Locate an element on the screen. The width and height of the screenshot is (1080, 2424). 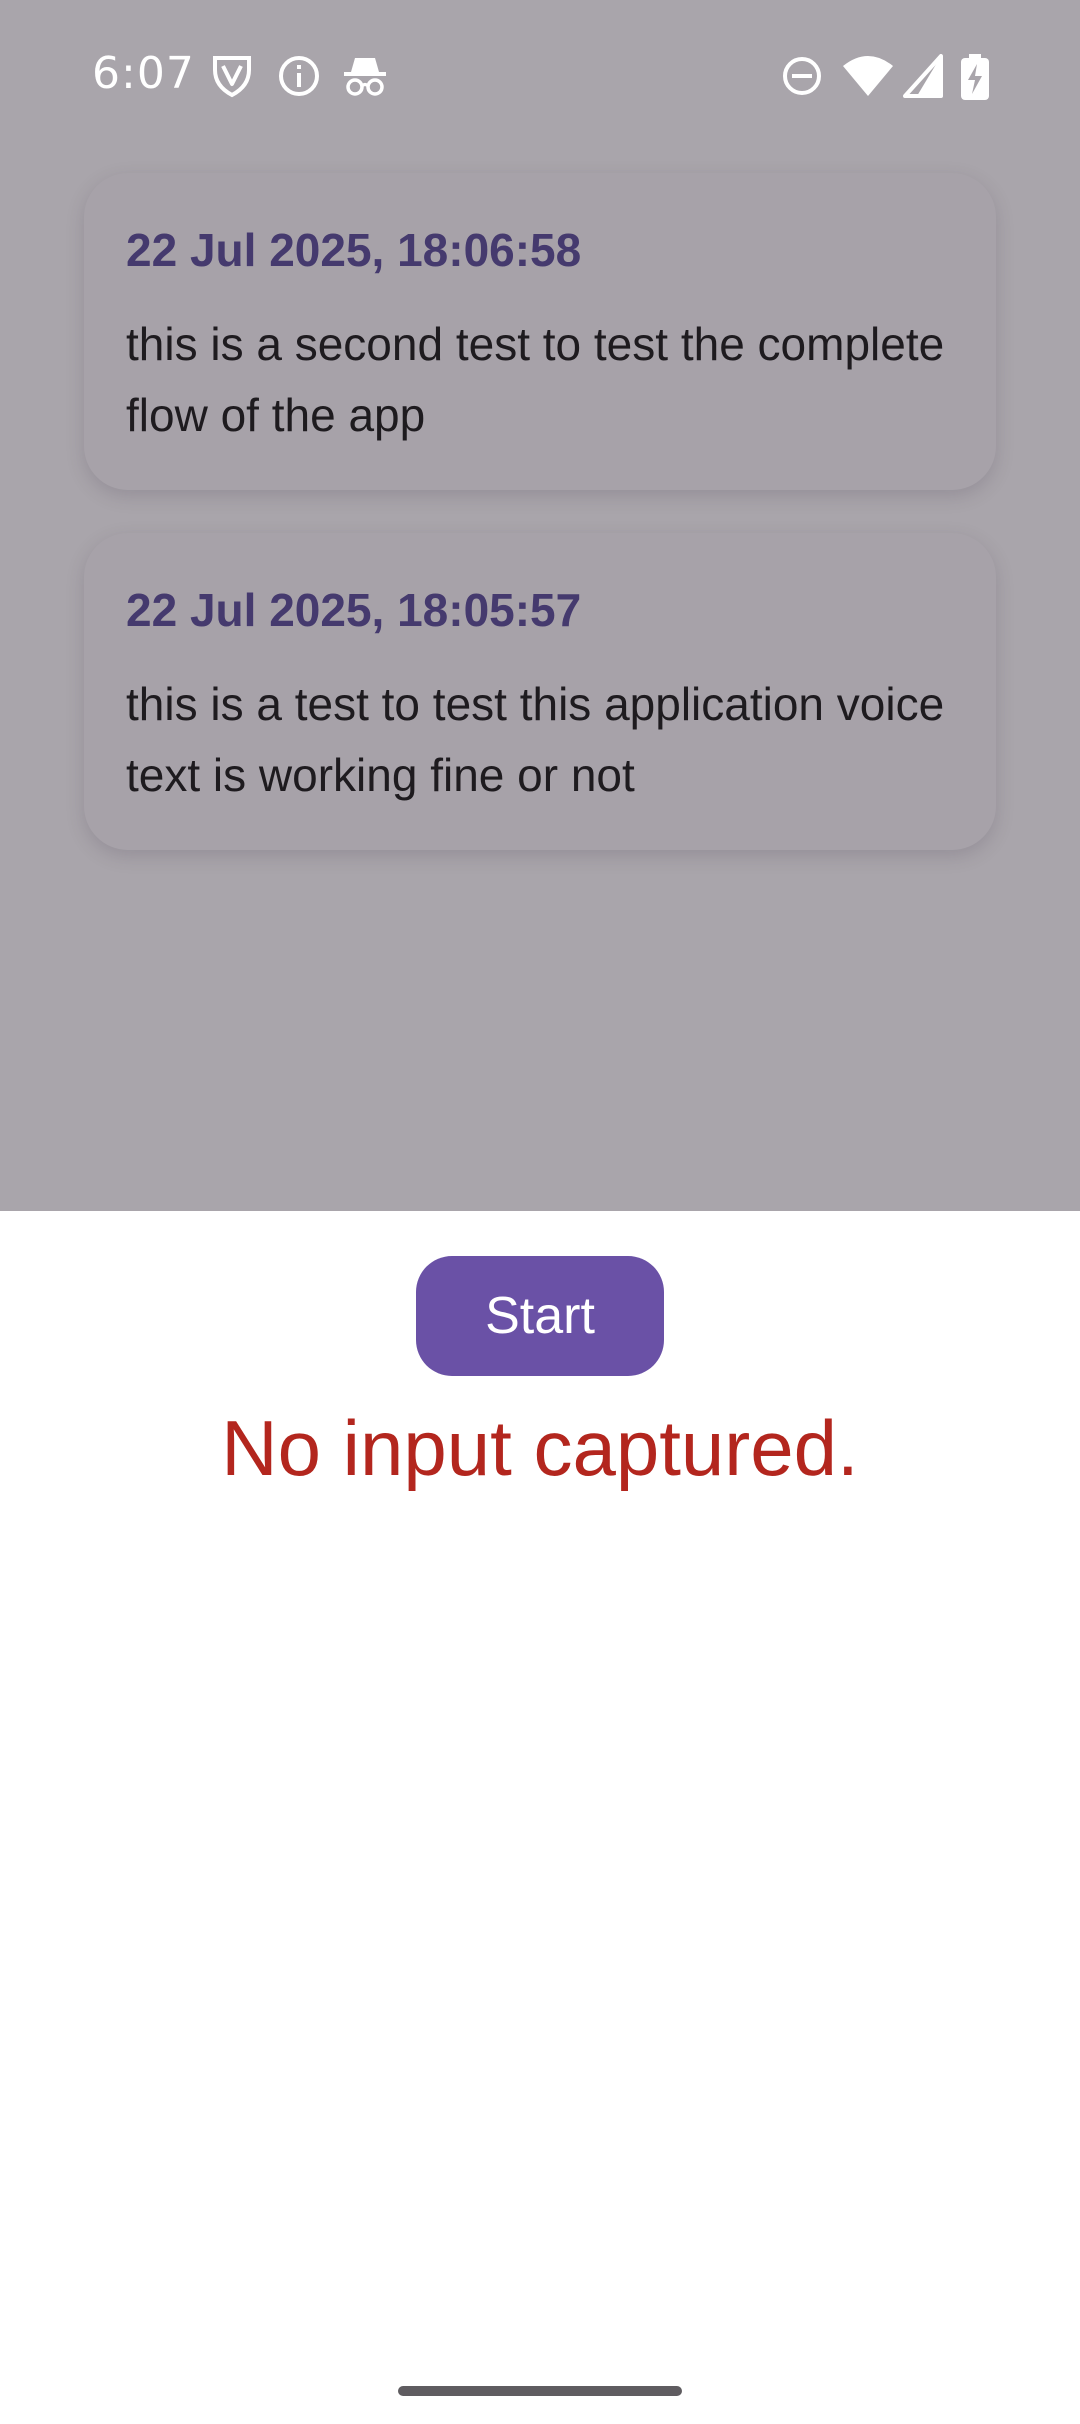
do-not-disturb-icon is located at coordinates (802, 76).